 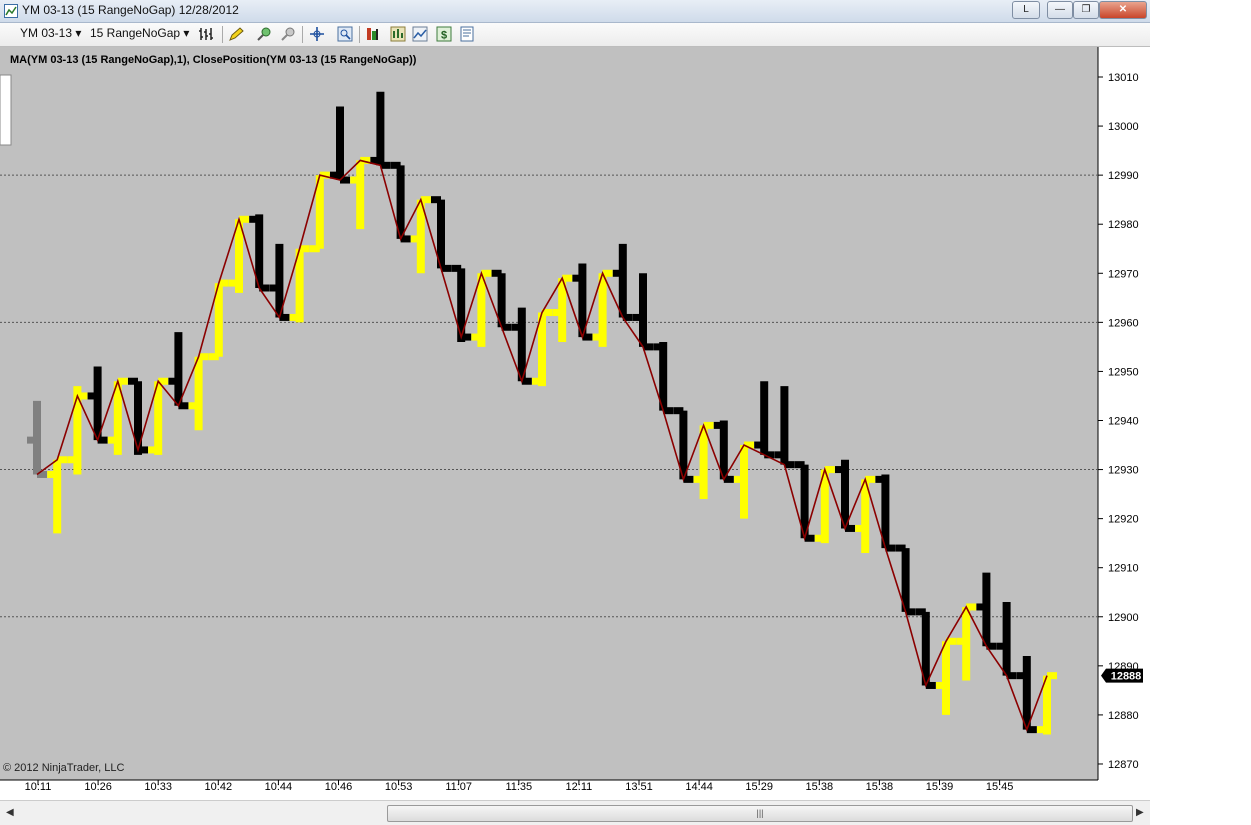 What do you see at coordinates (1123, 372) in the screenshot?
I see `price-tick-label: 12950` at bounding box center [1123, 372].